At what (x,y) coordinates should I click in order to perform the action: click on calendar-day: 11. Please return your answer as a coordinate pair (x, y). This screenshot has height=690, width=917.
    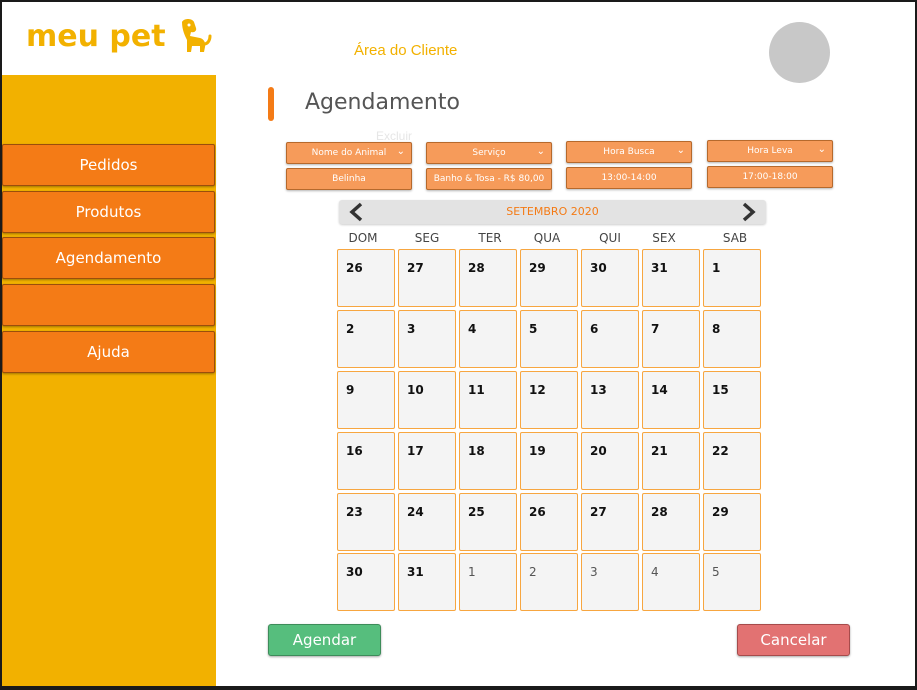
    Looking at the image, I should click on (488, 400).